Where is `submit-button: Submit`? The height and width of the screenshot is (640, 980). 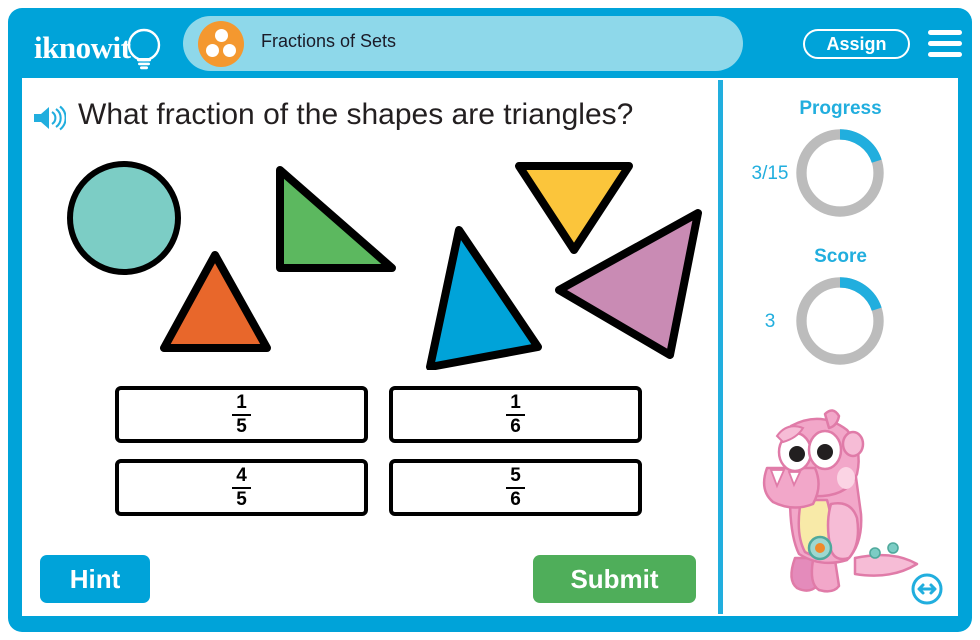
submit-button: Submit is located at coordinates (614, 579).